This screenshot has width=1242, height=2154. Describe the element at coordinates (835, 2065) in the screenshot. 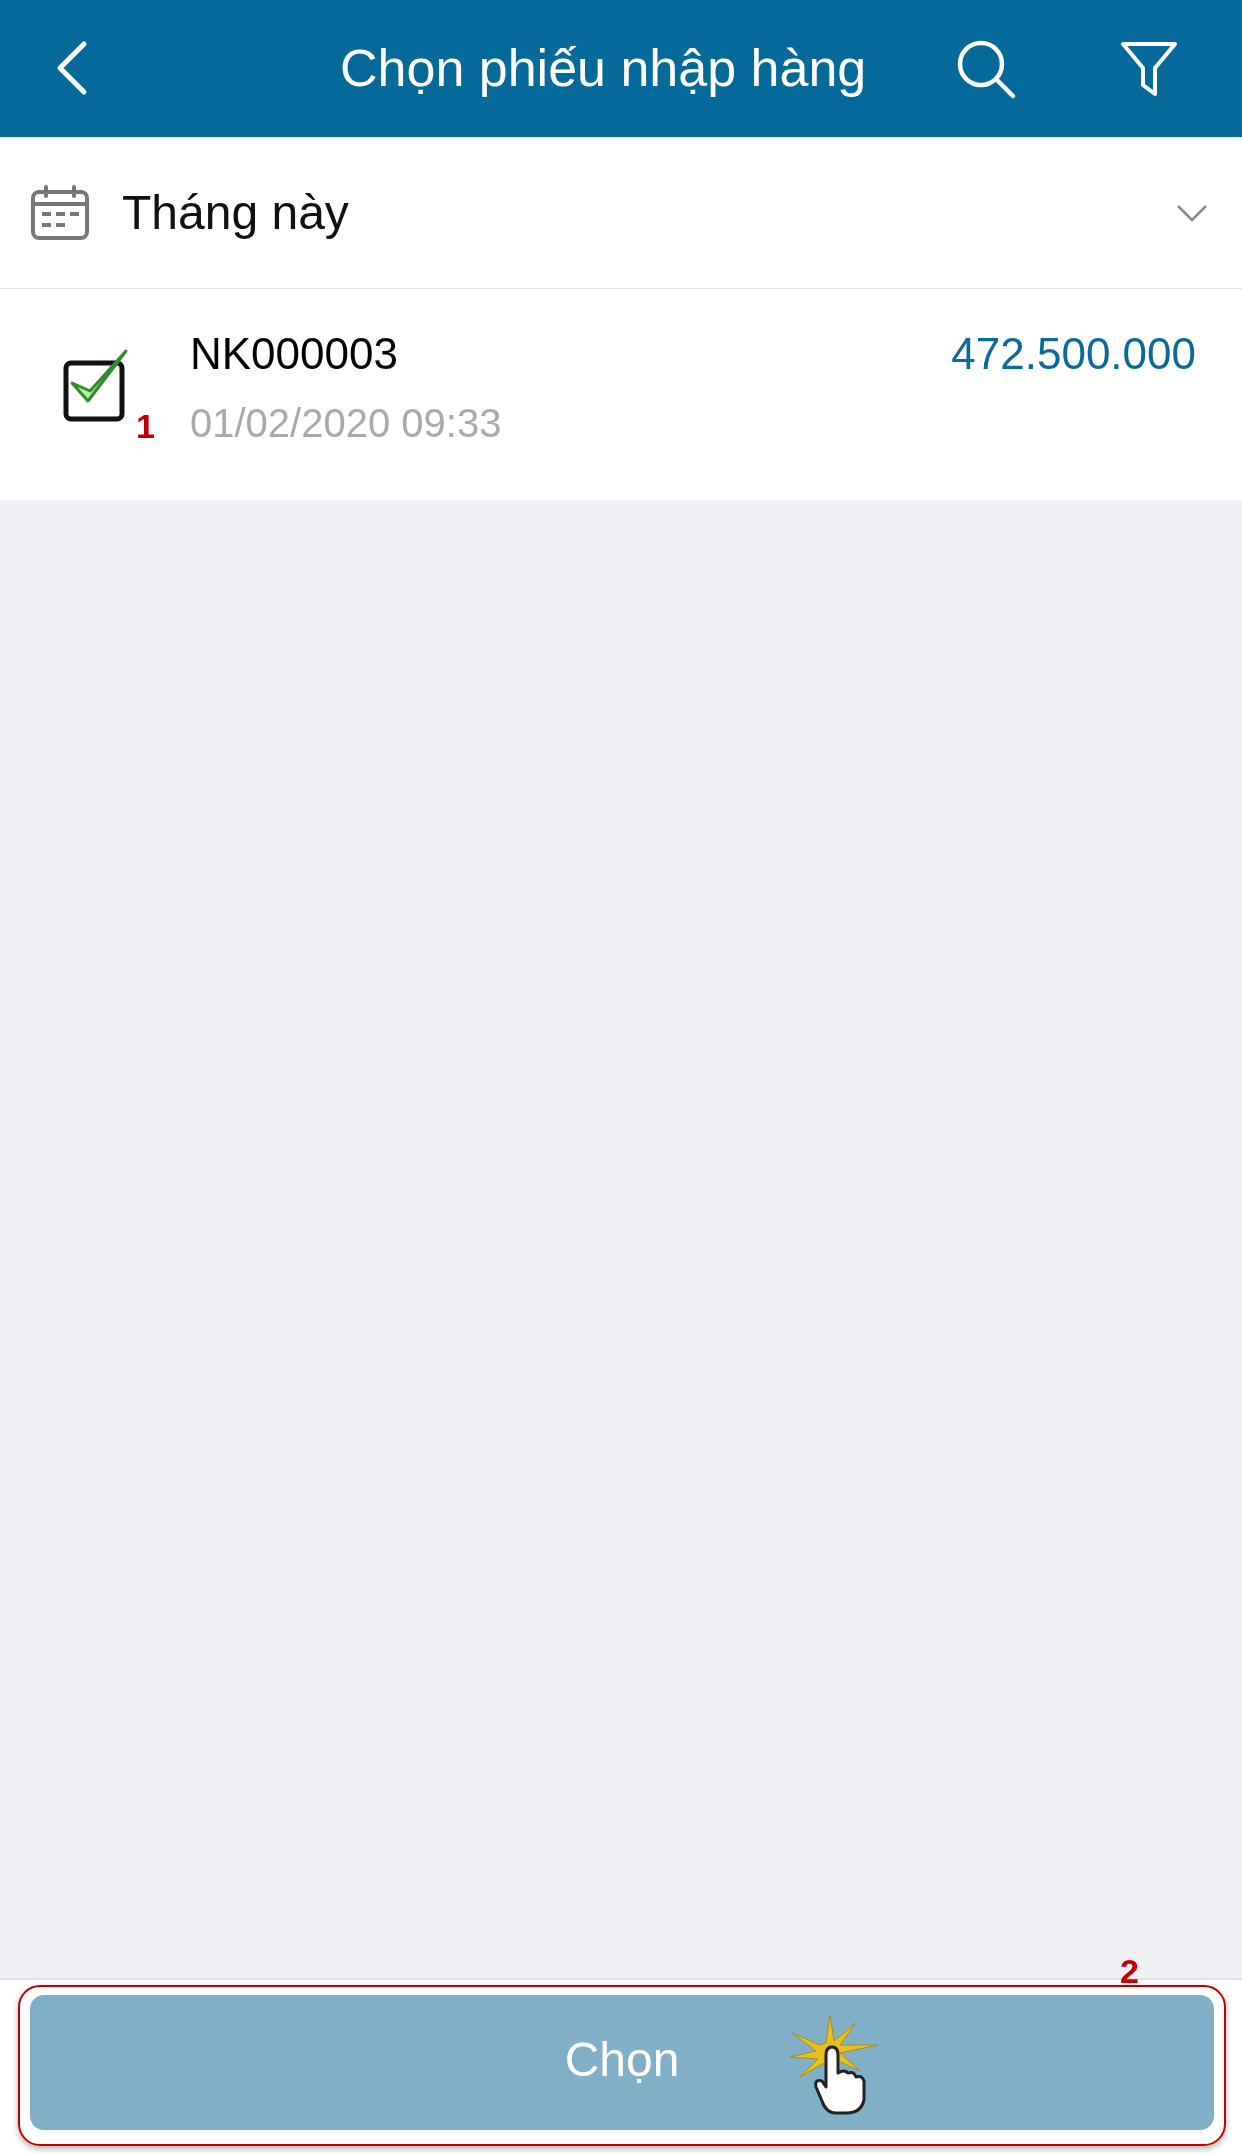

I see `pointing-hand-icon` at that location.